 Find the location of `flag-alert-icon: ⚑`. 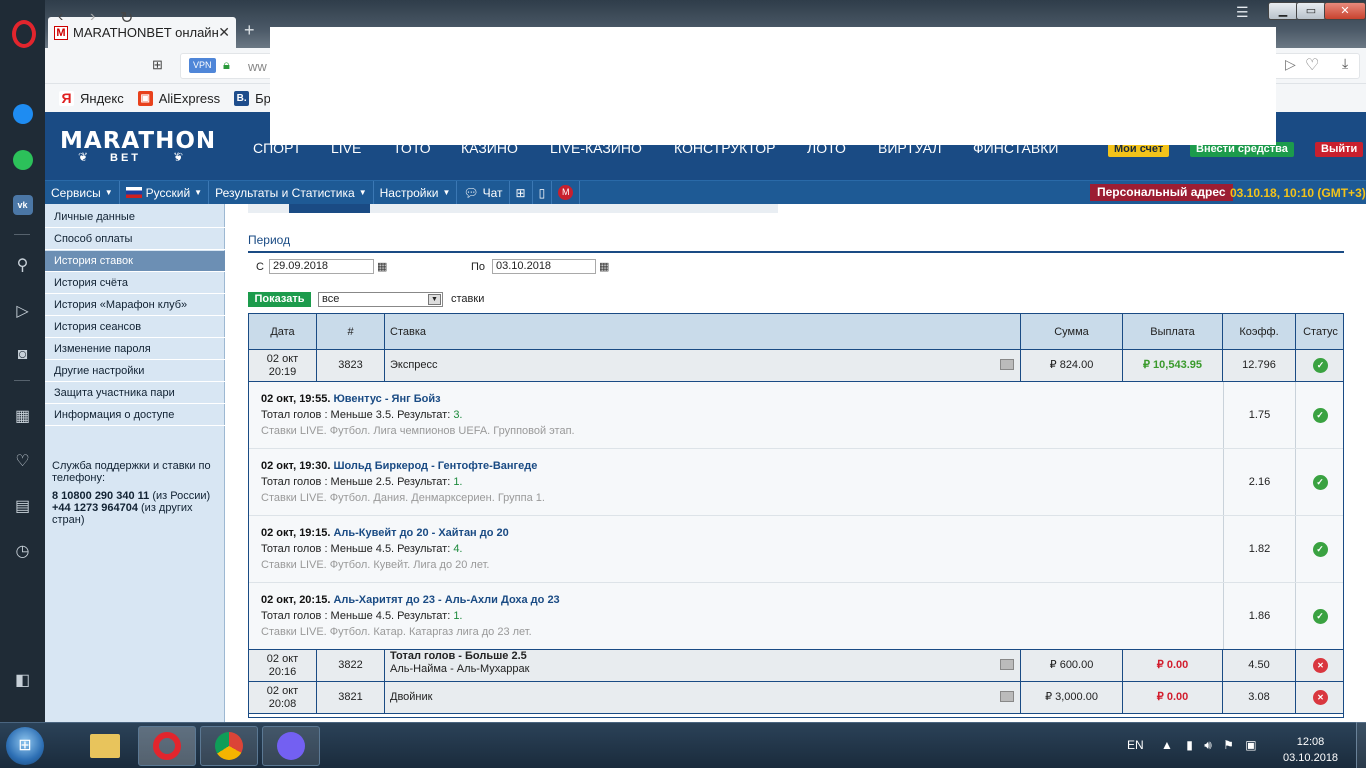

flag-alert-icon: ⚑ is located at coordinates (1228, 745).